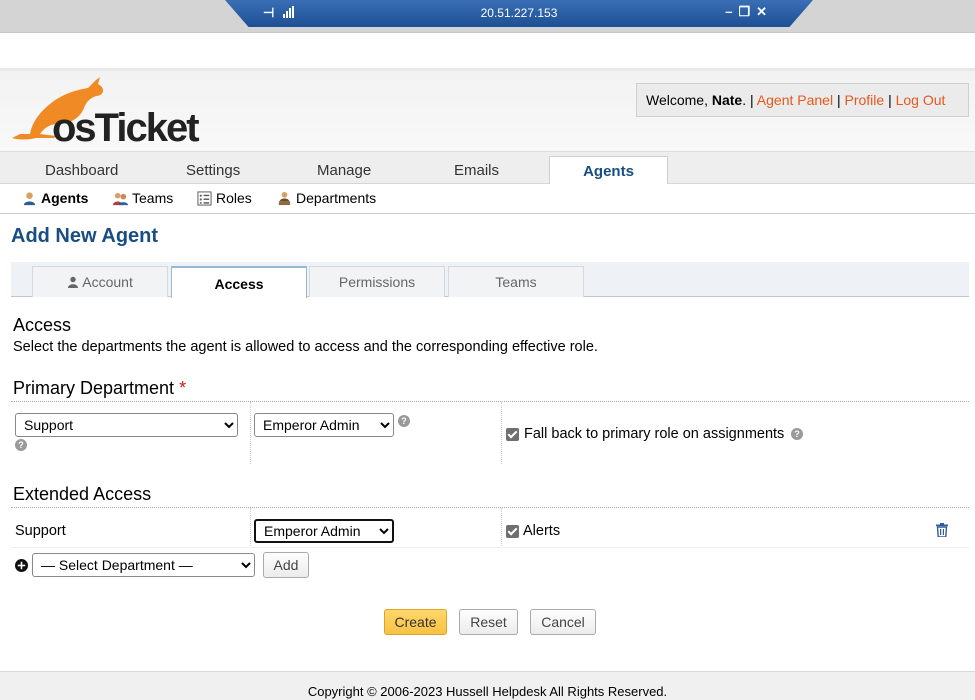 The height and width of the screenshot is (700, 975). What do you see at coordinates (516, 281) in the screenshot?
I see `tab-teams: Teams` at bounding box center [516, 281].